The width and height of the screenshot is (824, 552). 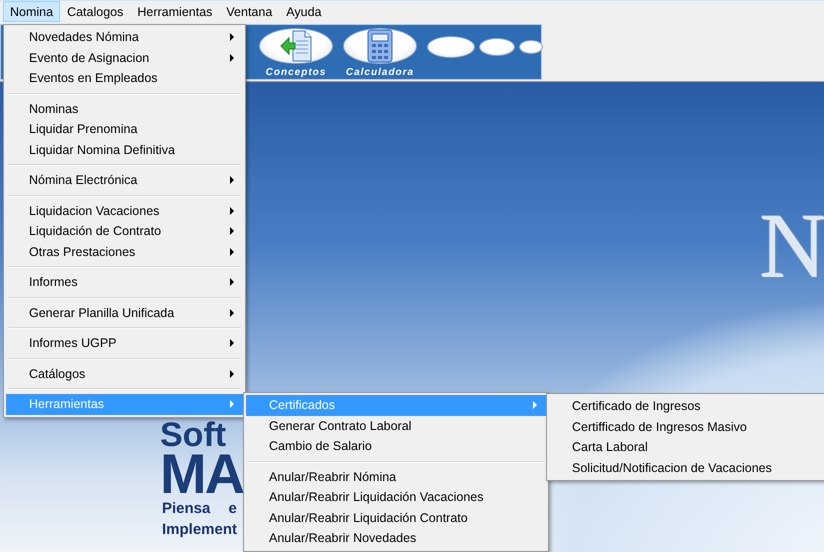 What do you see at coordinates (124, 150) in the screenshot?
I see `menu-item: Liquidar Nomina Definitiva` at bounding box center [124, 150].